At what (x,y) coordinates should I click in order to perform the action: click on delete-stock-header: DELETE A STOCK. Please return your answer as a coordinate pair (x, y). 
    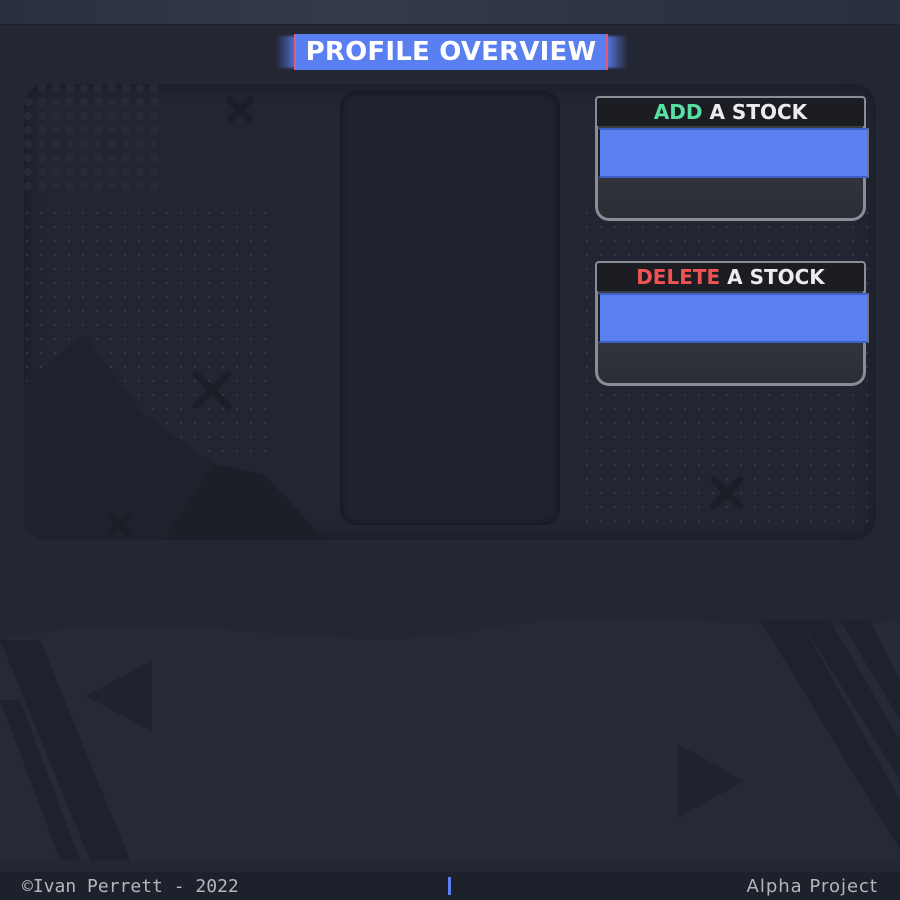
    Looking at the image, I should click on (730, 276).